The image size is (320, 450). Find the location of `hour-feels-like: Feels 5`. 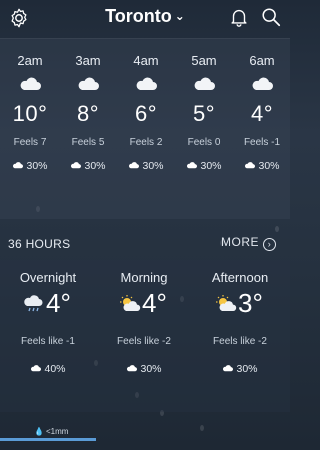

hour-feels-like: Feels 5 is located at coordinates (88, 142).